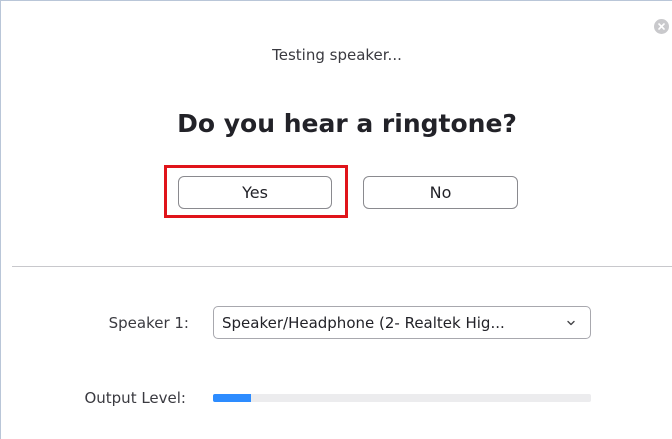 The height and width of the screenshot is (439, 672). I want to click on output-level-fill, so click(232, 398).